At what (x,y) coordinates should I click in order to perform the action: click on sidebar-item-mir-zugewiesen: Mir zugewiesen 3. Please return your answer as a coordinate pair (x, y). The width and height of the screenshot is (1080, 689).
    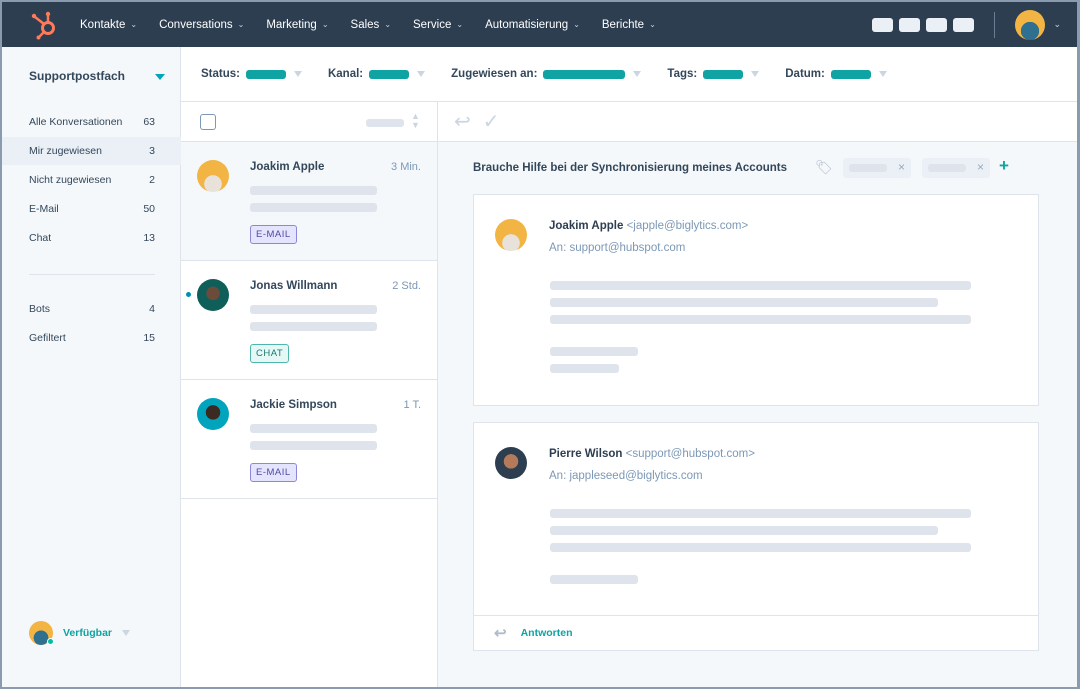
    Looking at the image, I should click on (91, 151).